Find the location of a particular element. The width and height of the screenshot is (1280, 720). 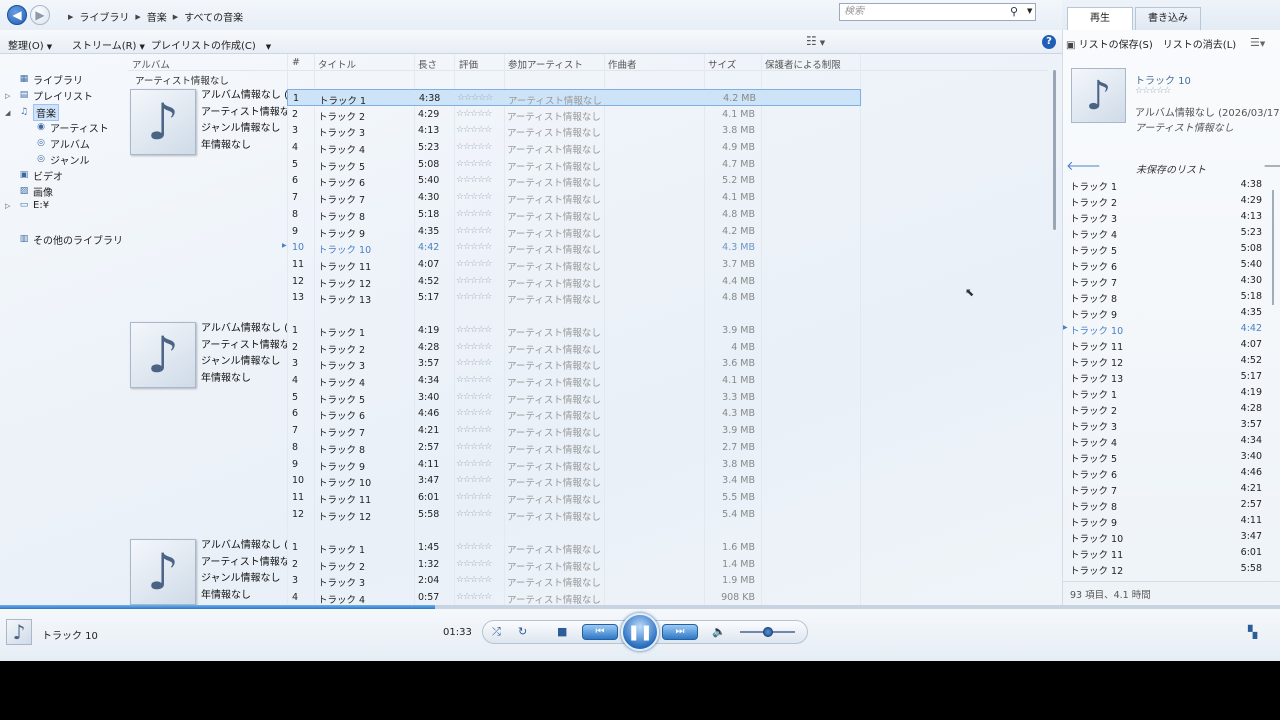

sidebar-item-artist: ◉ アーティスト is located at coordinates (72, 127).